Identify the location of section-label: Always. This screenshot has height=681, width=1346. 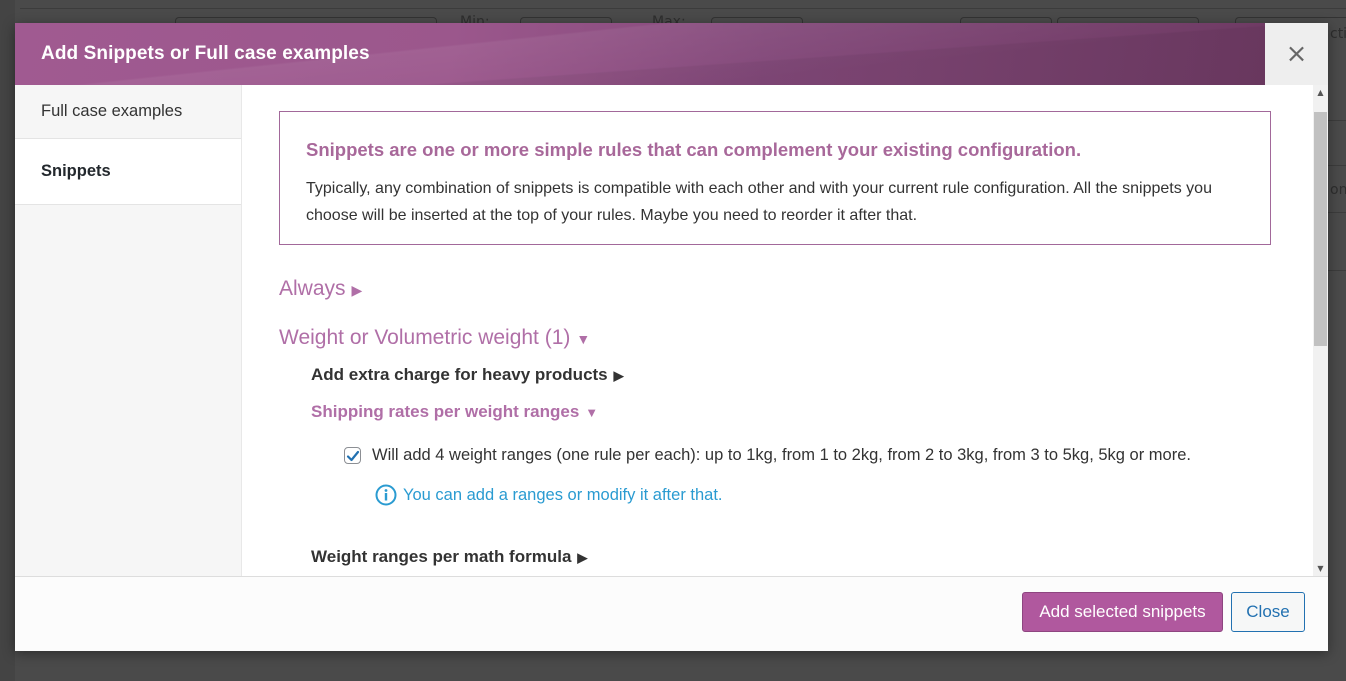
(312, 288).